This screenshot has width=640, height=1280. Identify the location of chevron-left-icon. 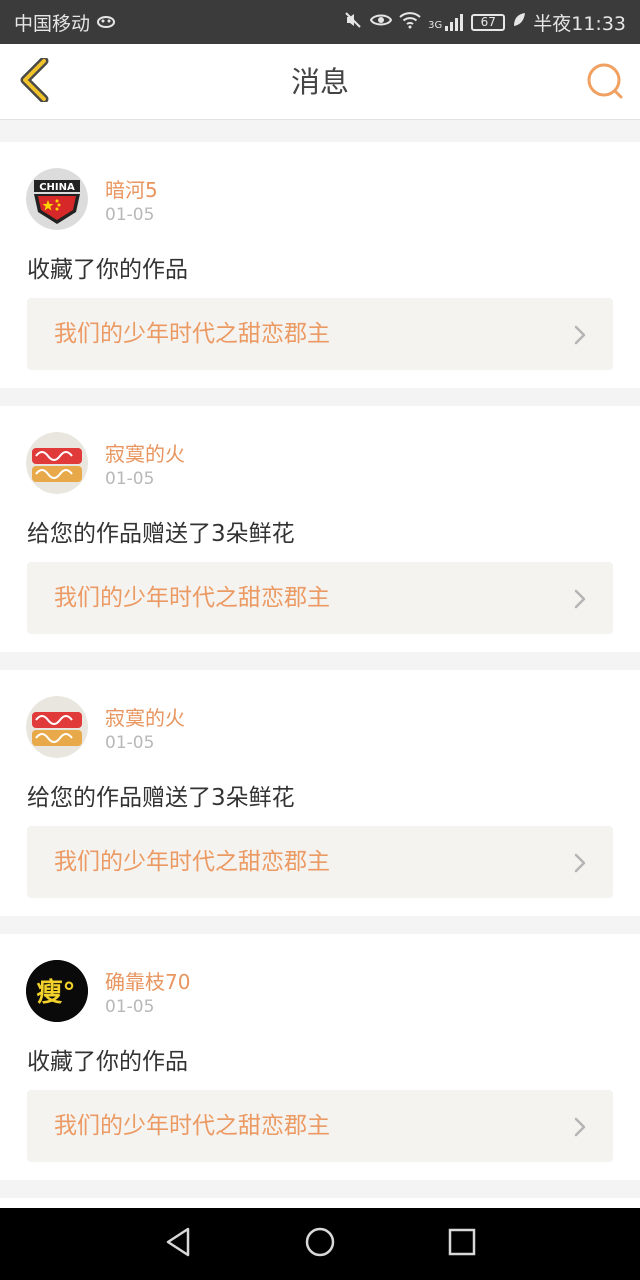
(34, 81).